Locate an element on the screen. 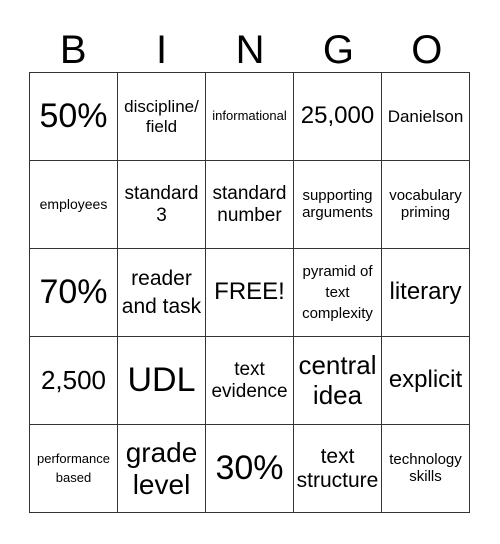 Image resolution: width=500 pixels, height=544 pixels. header-letter: O is located at coordinates (427, 50).